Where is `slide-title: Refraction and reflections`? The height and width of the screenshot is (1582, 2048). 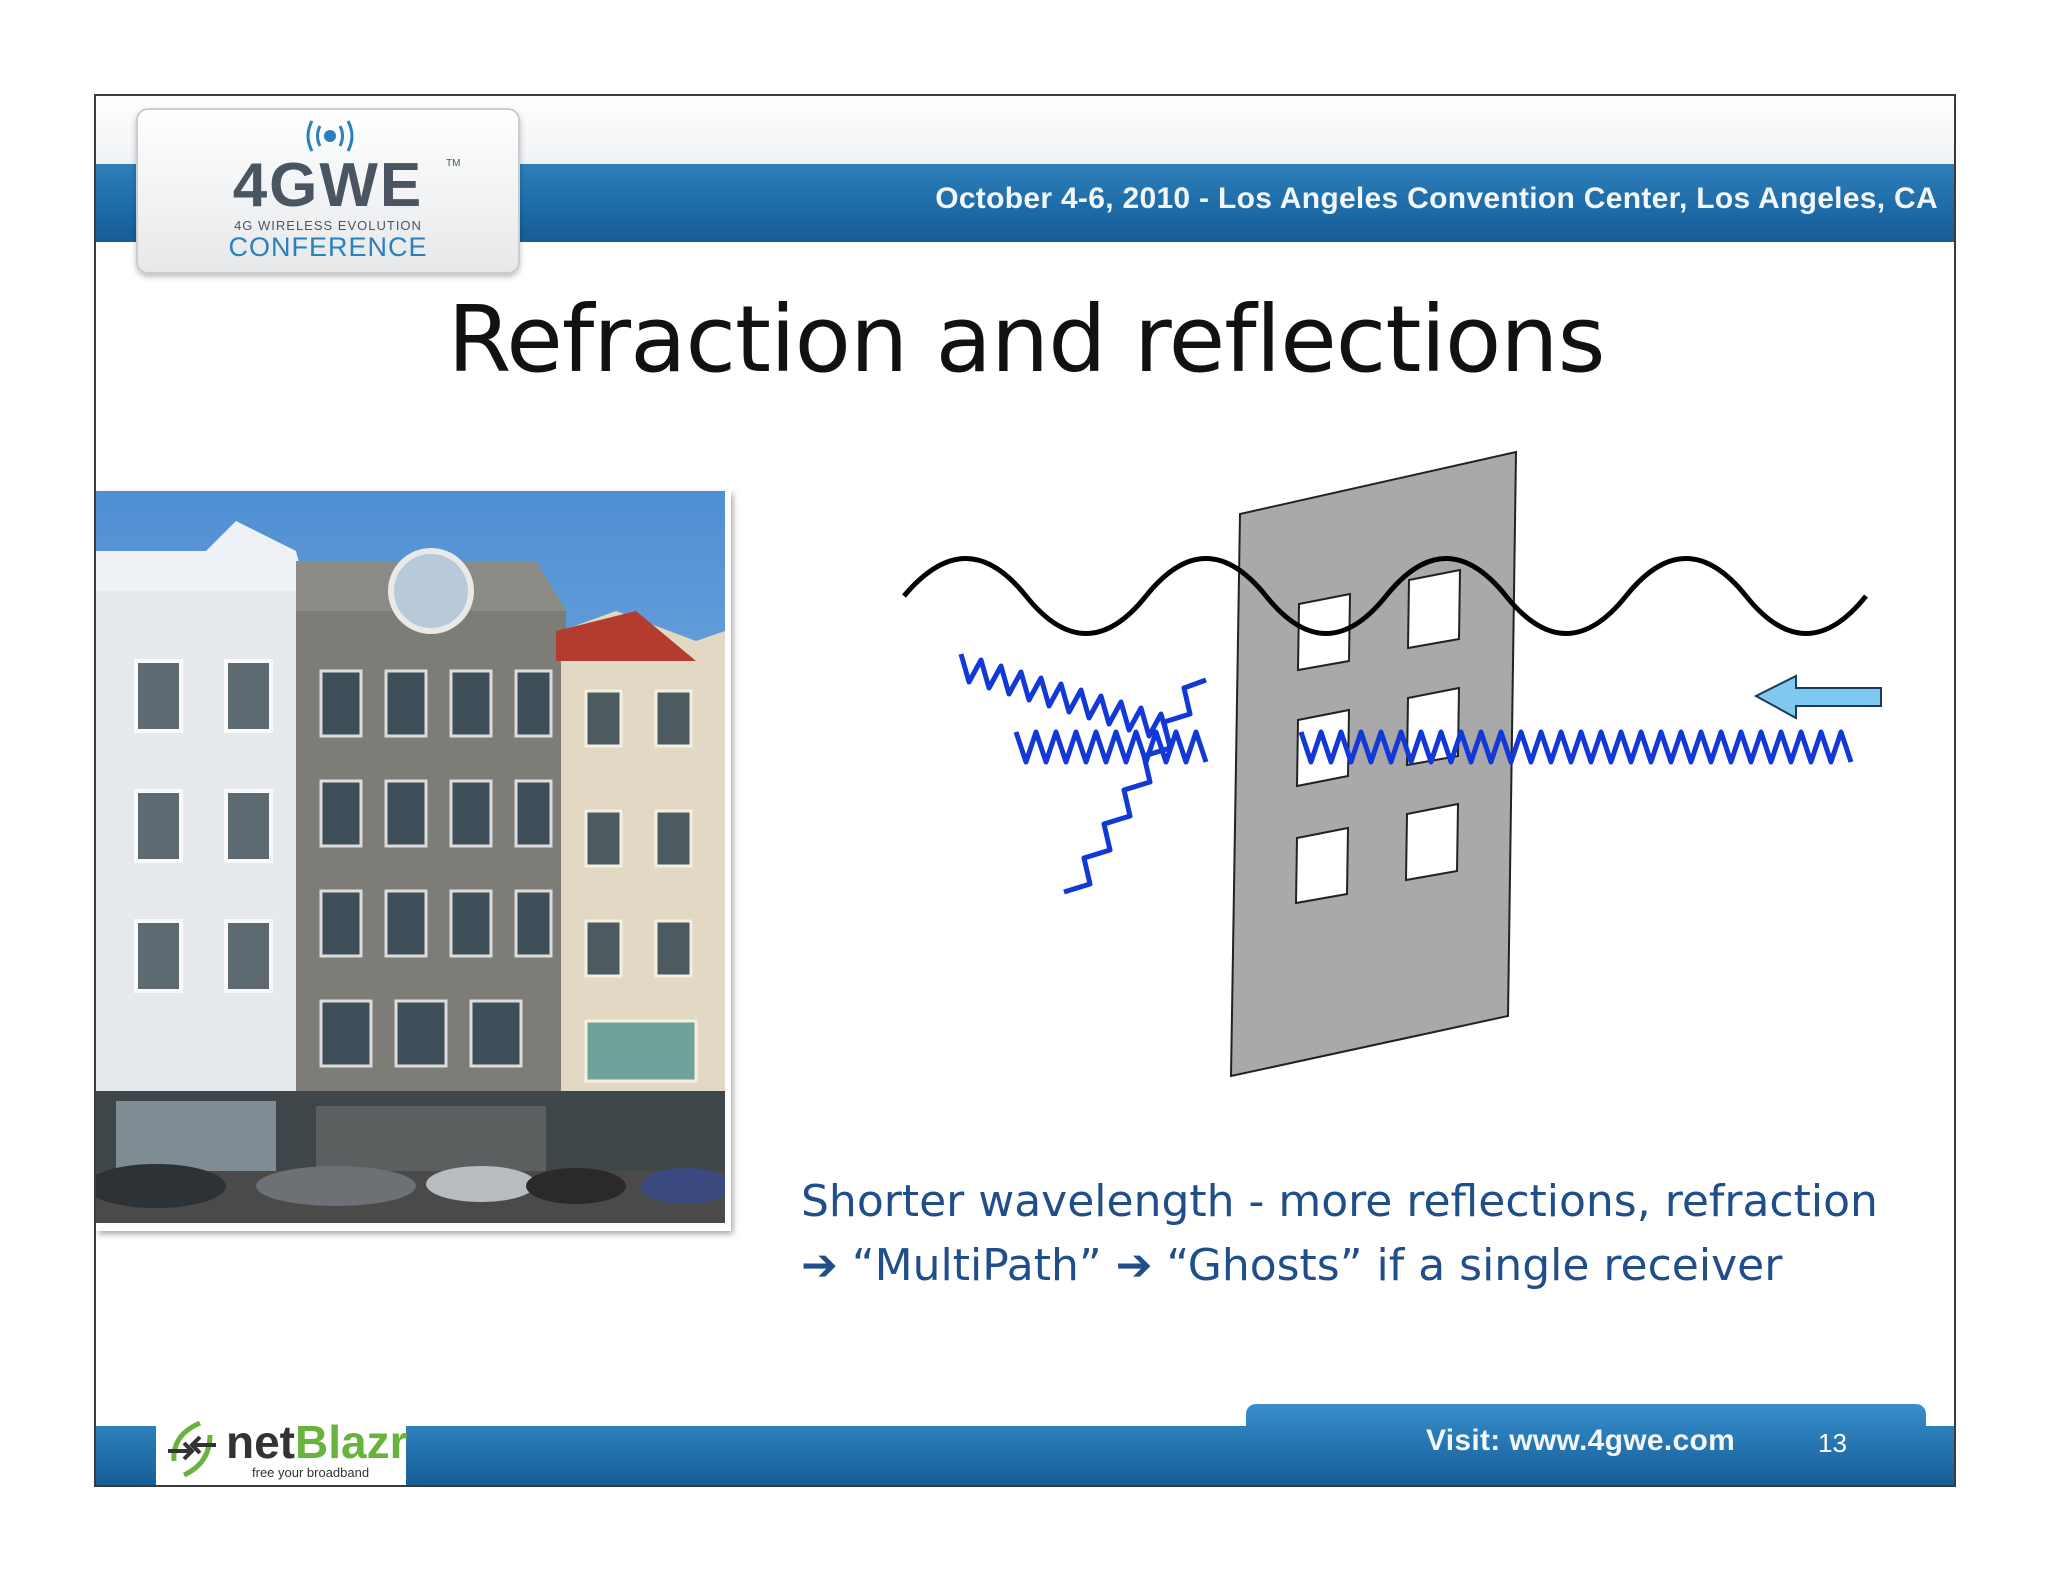
slide-title: Refraction and reflections is located at coordinates (1026, 339).